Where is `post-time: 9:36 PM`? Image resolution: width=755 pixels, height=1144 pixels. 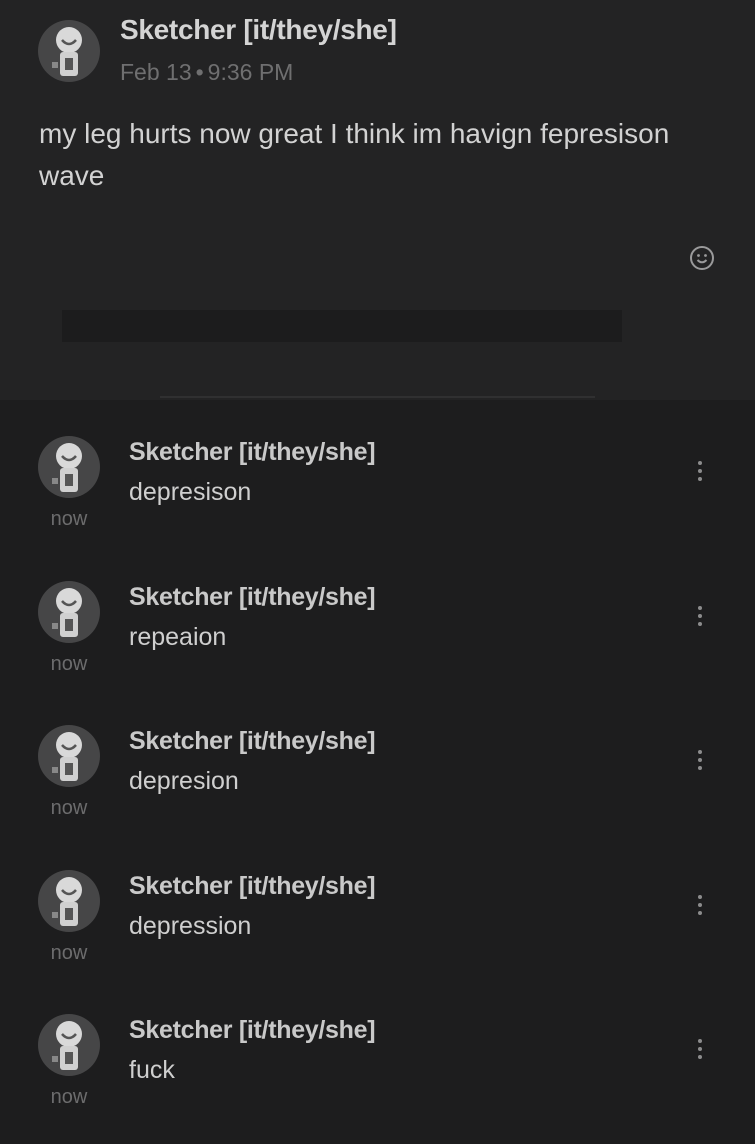 post-time: 9:36 PM is located at coordinates (250, 72).